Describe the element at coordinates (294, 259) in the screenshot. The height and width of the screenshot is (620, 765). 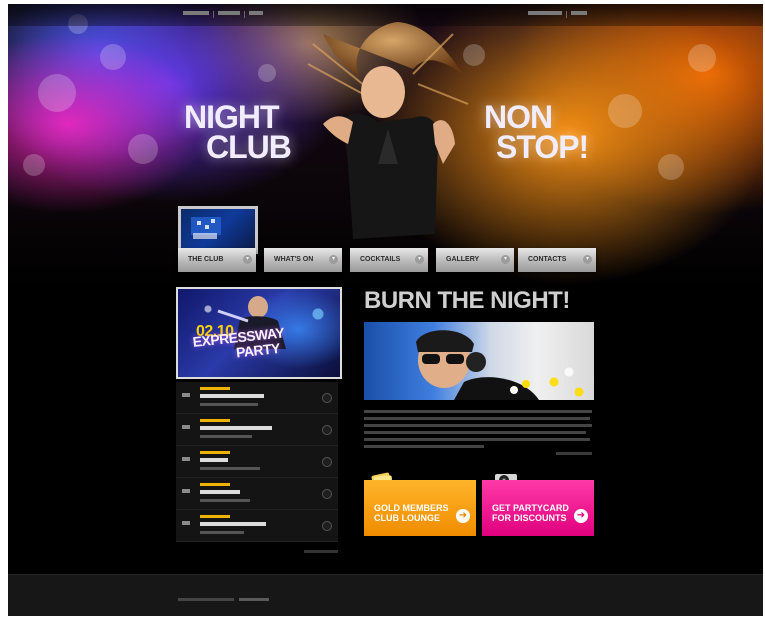
I see `nav-label: WHAT'S ON` at that location.